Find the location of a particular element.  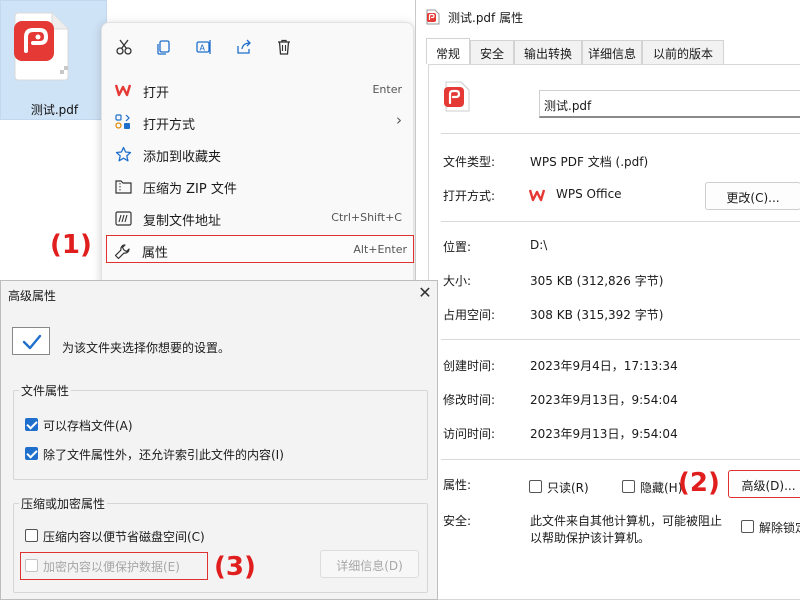

menu-item-shortcut: Ctrl+Shift+C is located at coordinates (366, 217).